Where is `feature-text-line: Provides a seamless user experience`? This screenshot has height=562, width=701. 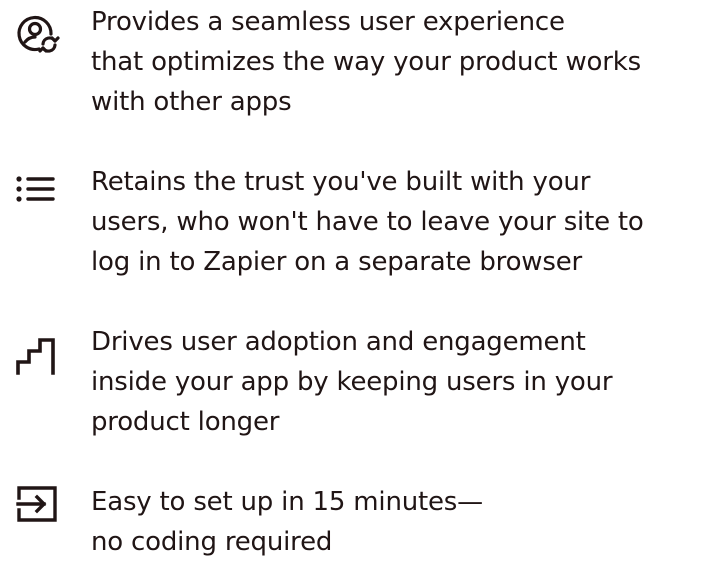 feature-text-line: Provides a seamless user experience is located at coordinates (328, 22).